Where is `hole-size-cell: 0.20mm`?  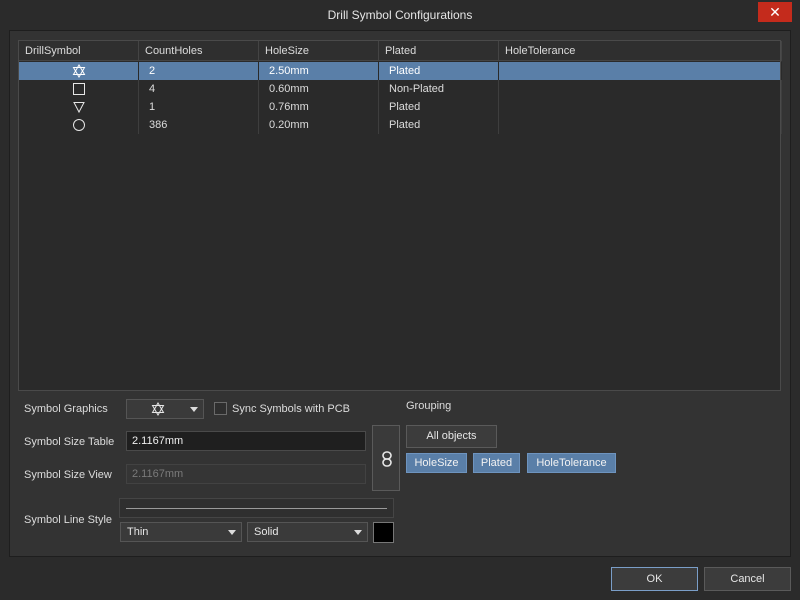 hole-size-cell: 0.20mm is located at coordinates (319, 125).